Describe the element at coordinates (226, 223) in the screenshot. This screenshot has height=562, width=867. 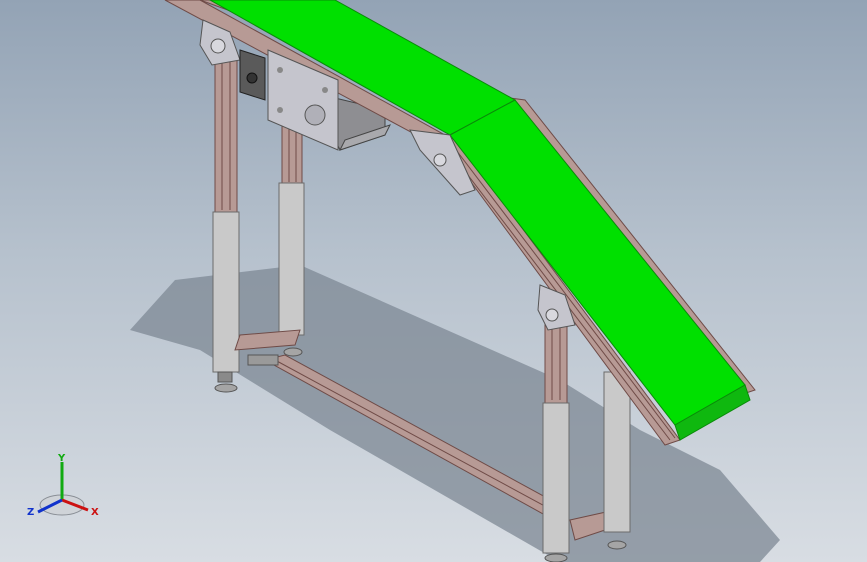
I see `leg-rear-left` at that location.